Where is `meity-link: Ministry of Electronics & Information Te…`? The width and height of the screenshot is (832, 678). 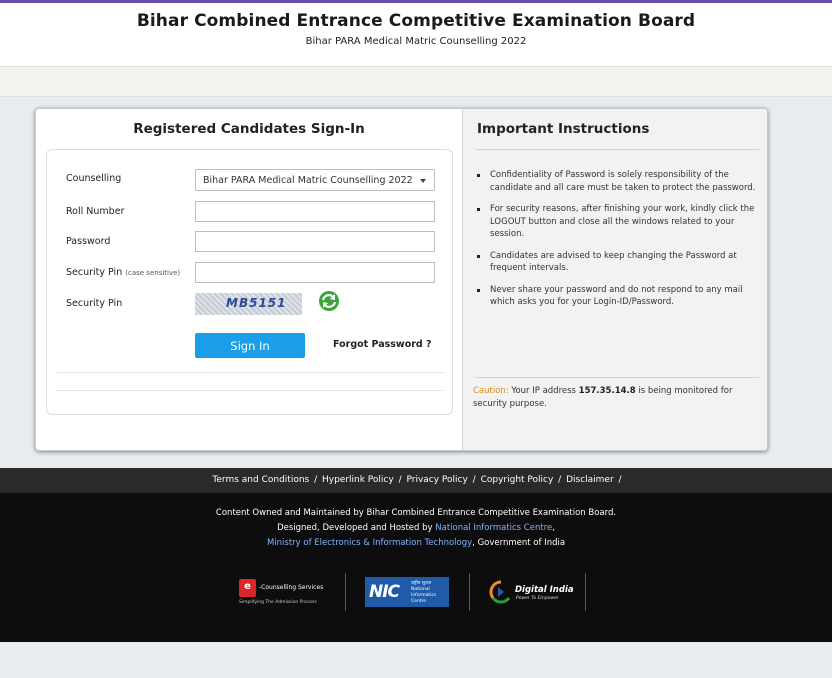 meity-link: Ministry of Electronics & Information Te… is located at coordinates (369, 543).